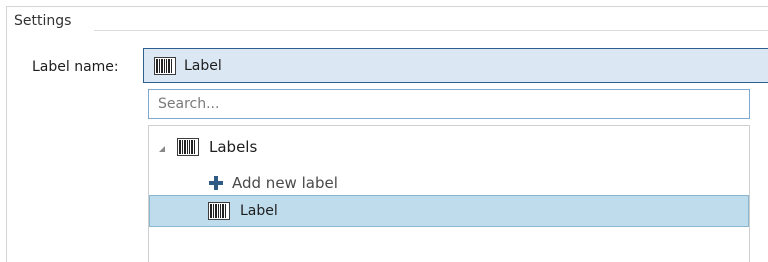 The width and height of the screenshot is (768, 262). What do you see at coordinates (449, 104) in the screenshot?
I see `search-input` at bounding box center [449, 104].